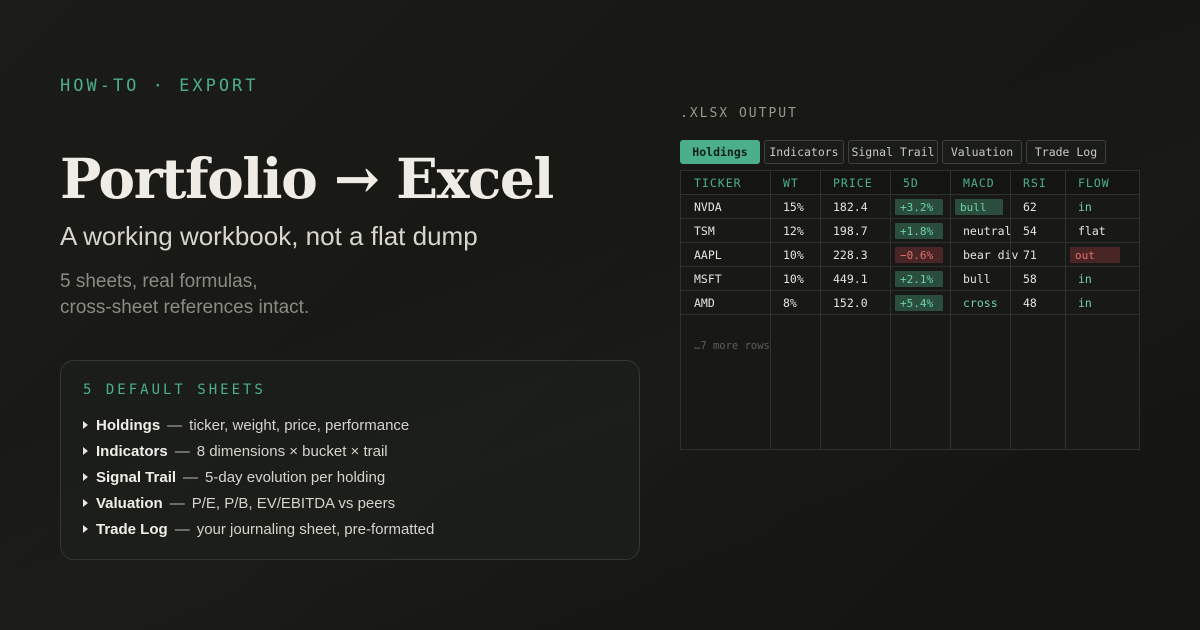 This screenshot has width=1200, height=630. What do you see at coordinates (980, 302) in the screenshot?
I see `cell-macd: cross` at bounding box center [980, 302].